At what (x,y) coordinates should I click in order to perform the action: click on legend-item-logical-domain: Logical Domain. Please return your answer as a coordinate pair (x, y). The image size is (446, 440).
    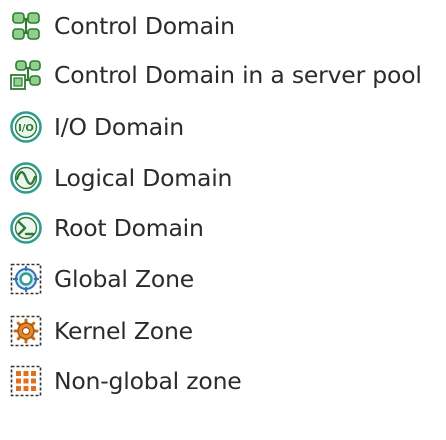
    Looking at the image, I should click on (120, 178).